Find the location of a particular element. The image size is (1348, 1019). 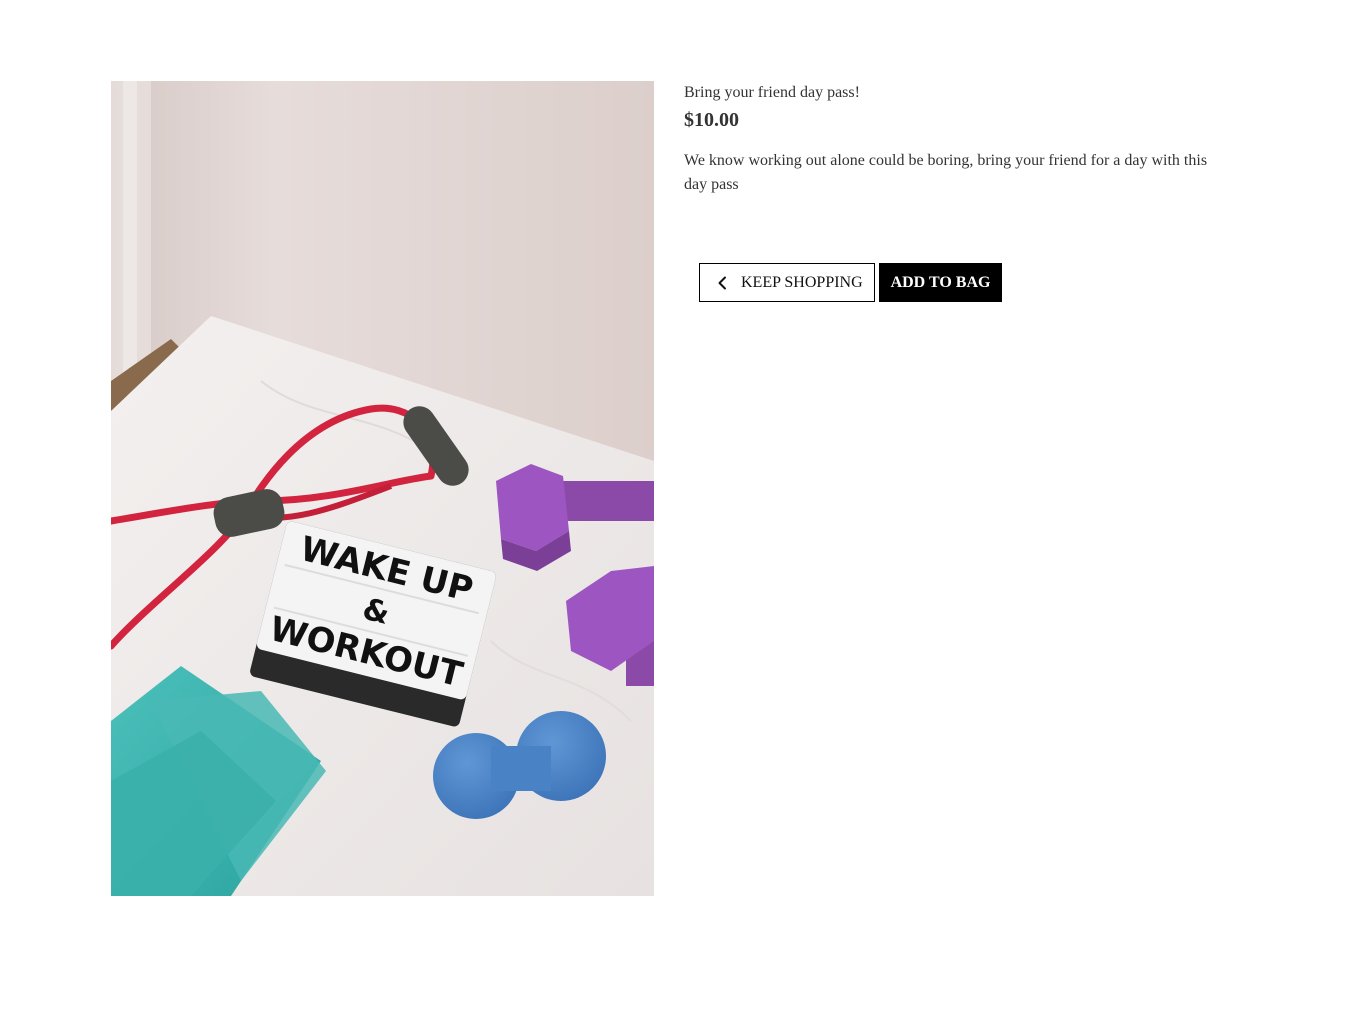

add-to-bag-label: ADD TO BAG is located at coordinates (940, 282).